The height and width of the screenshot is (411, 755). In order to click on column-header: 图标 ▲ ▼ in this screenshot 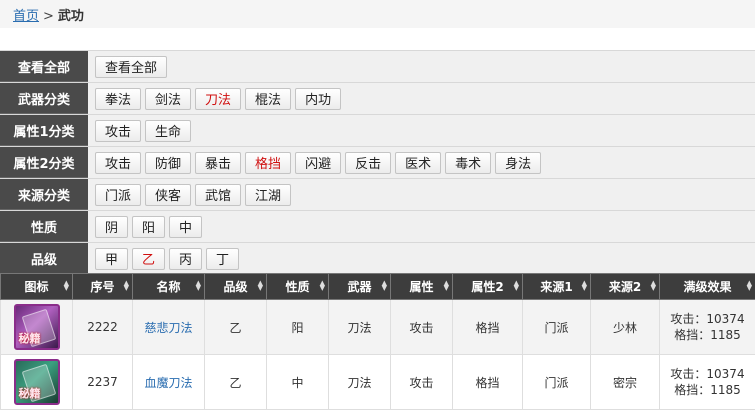, I will do `click(36, 286)`.